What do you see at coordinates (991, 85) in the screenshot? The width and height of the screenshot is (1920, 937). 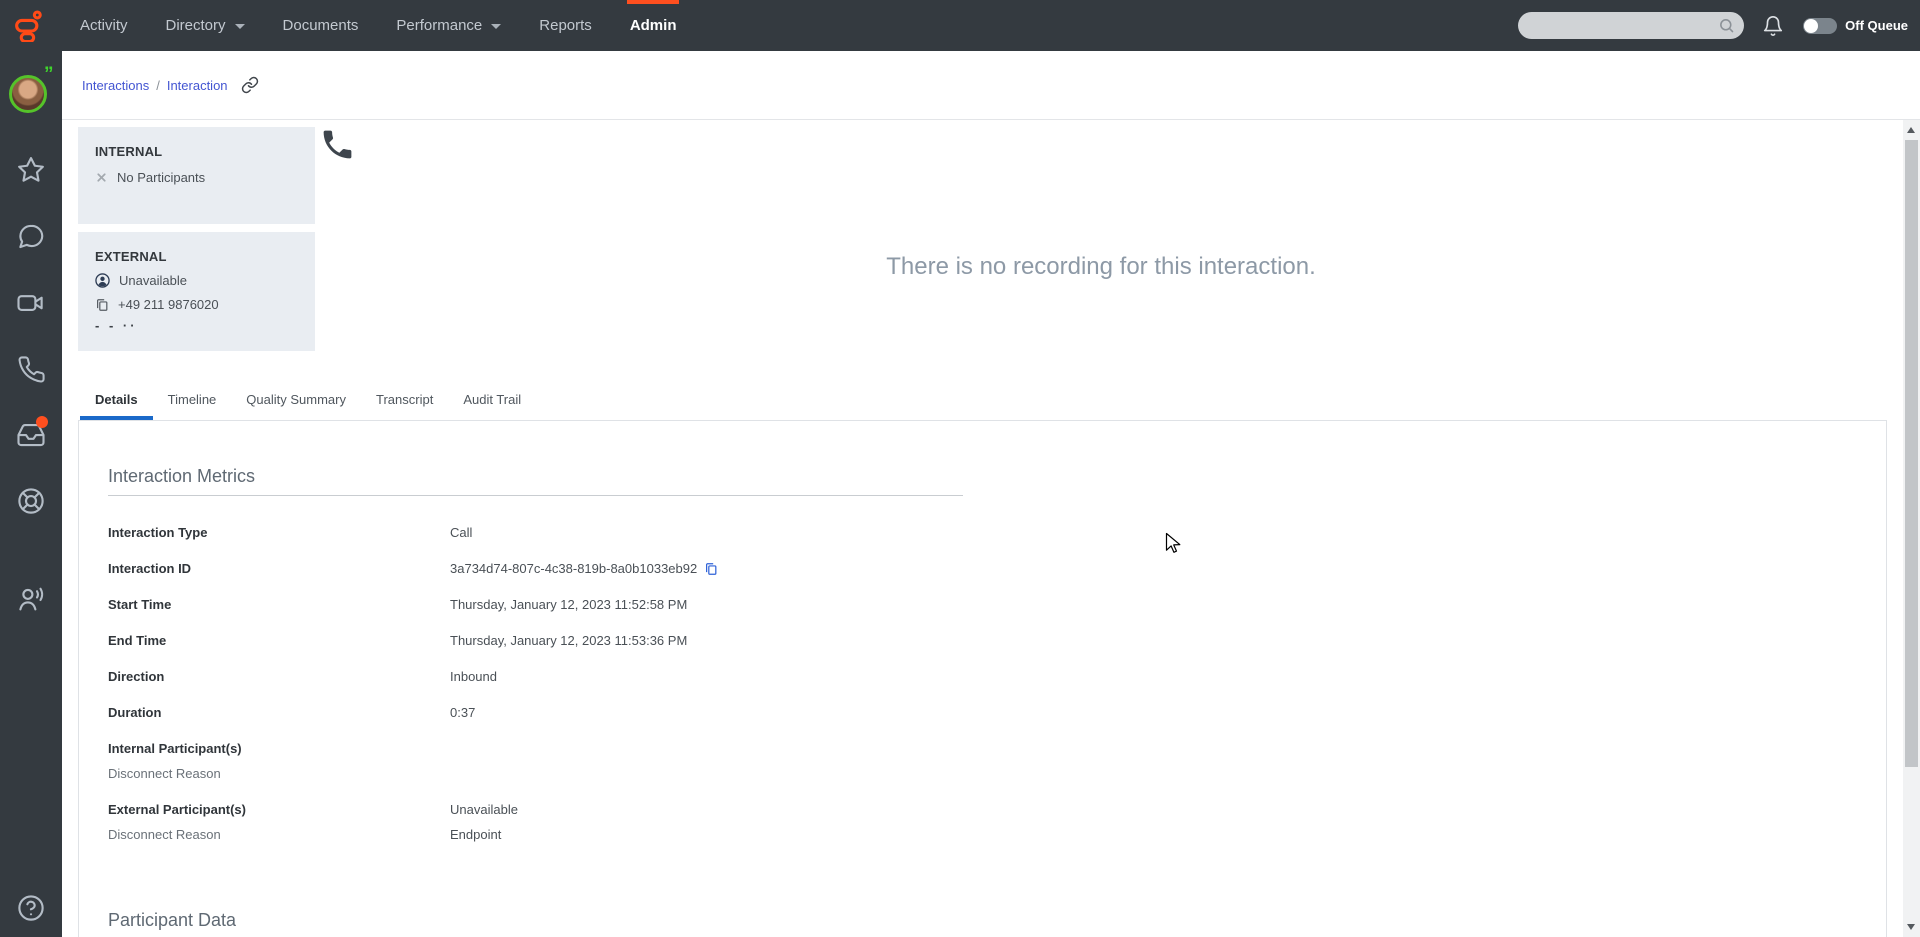 I see `breadcrumb: Interactions / Interaction` at bounding box center [991, 85].